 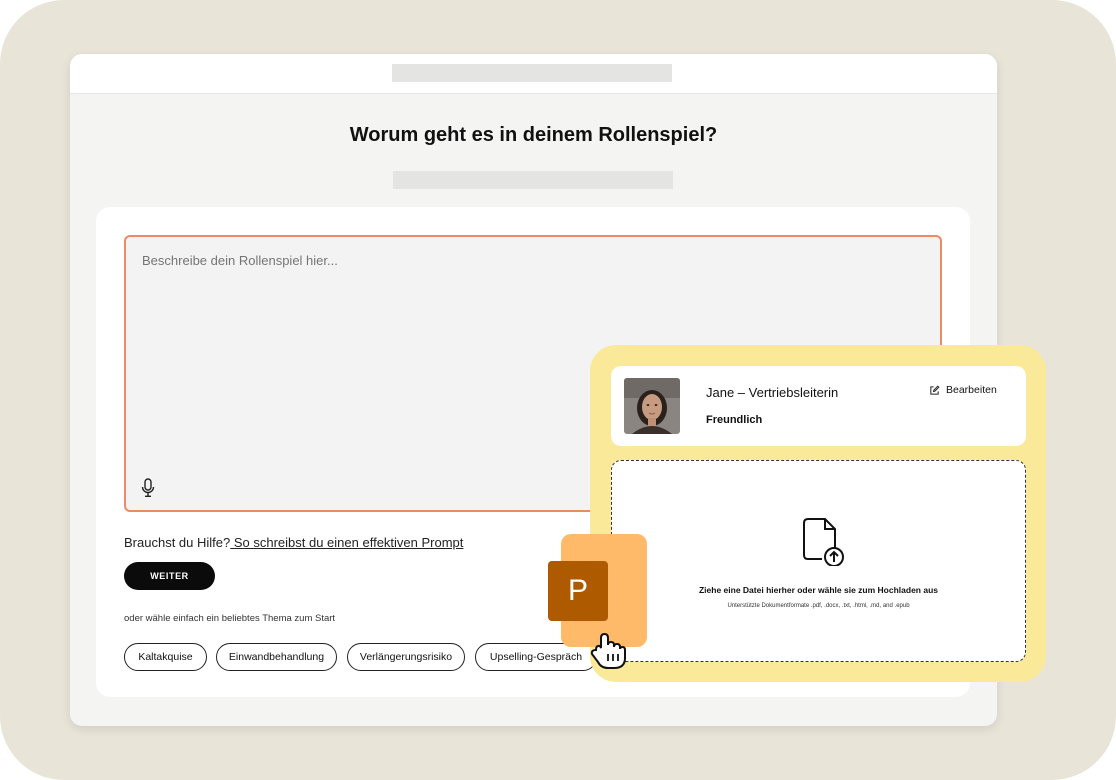 I want to click on page-title: Worum geht es in deinem Rollenspiel?, so click(x=533, y=135).